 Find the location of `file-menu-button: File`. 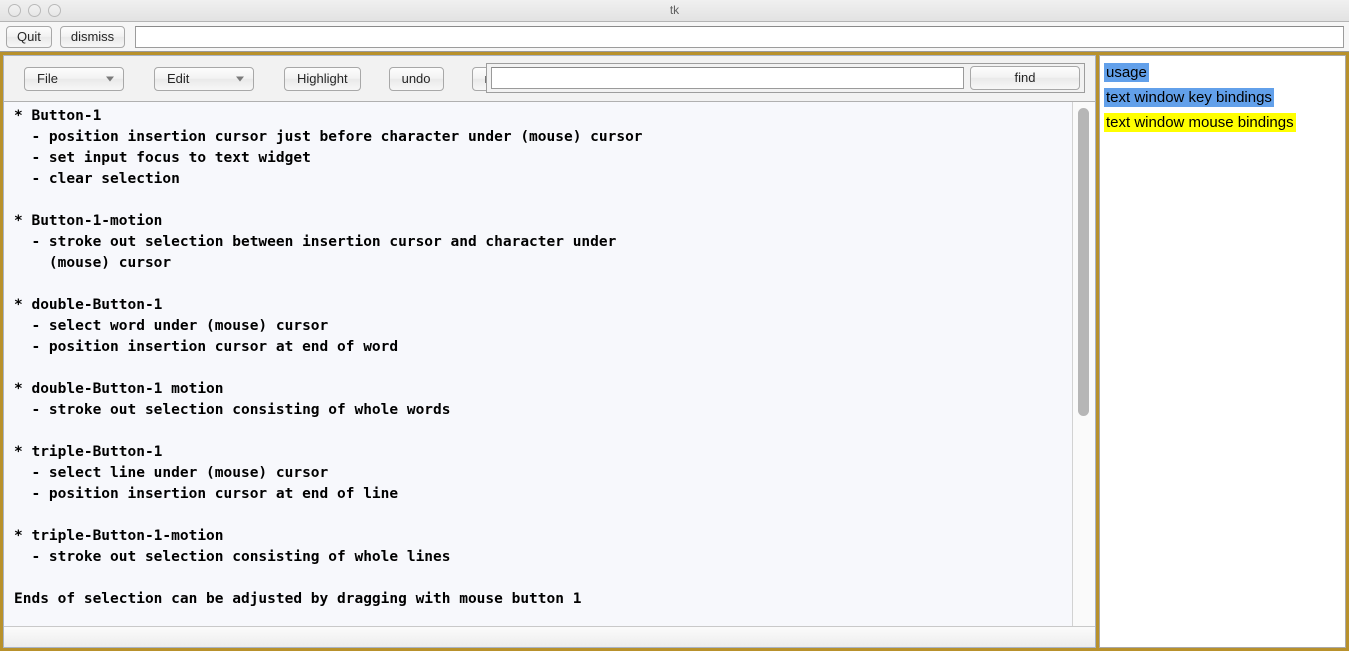

file-menu-button: File is located at coordinates (74, 78).